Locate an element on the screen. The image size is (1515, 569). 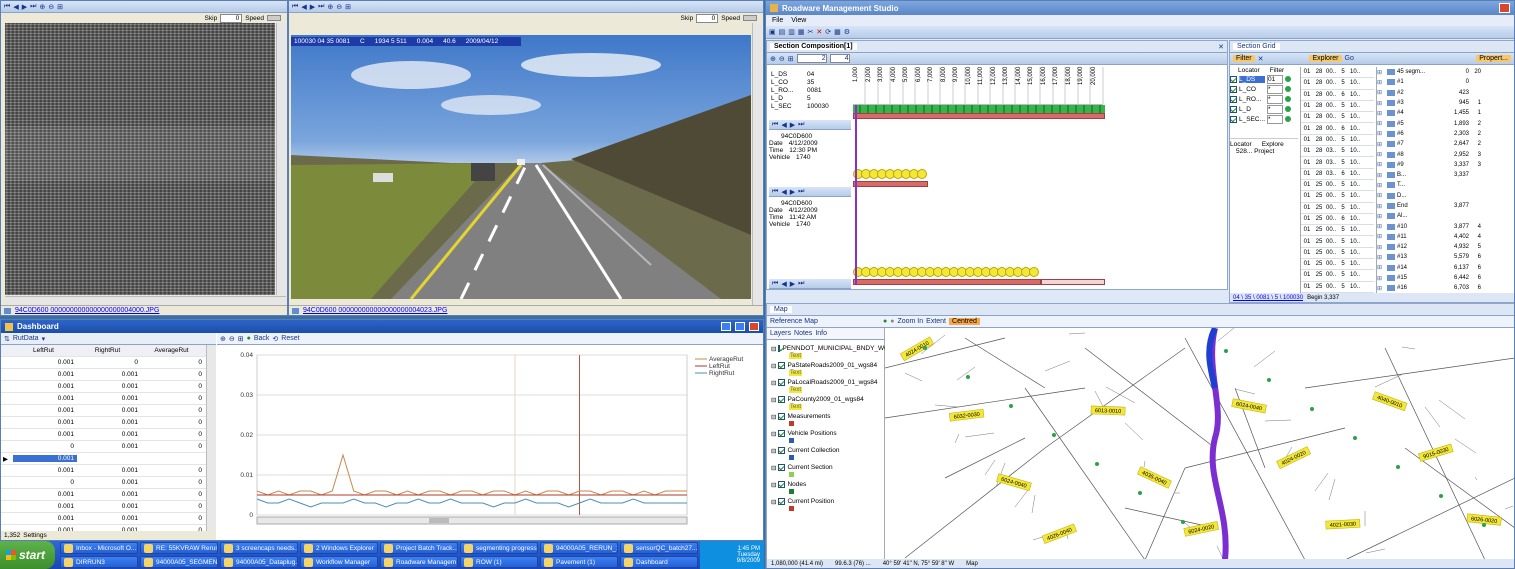
next-icon: ▶ is located at coordinates (792, 284).